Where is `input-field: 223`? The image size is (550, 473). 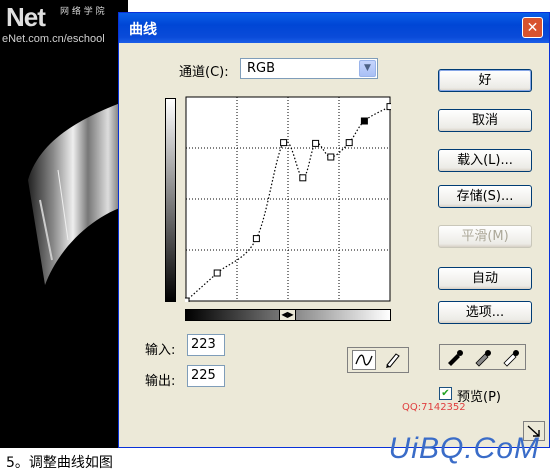
input-field: 223 is located at coordinates (206, 345).